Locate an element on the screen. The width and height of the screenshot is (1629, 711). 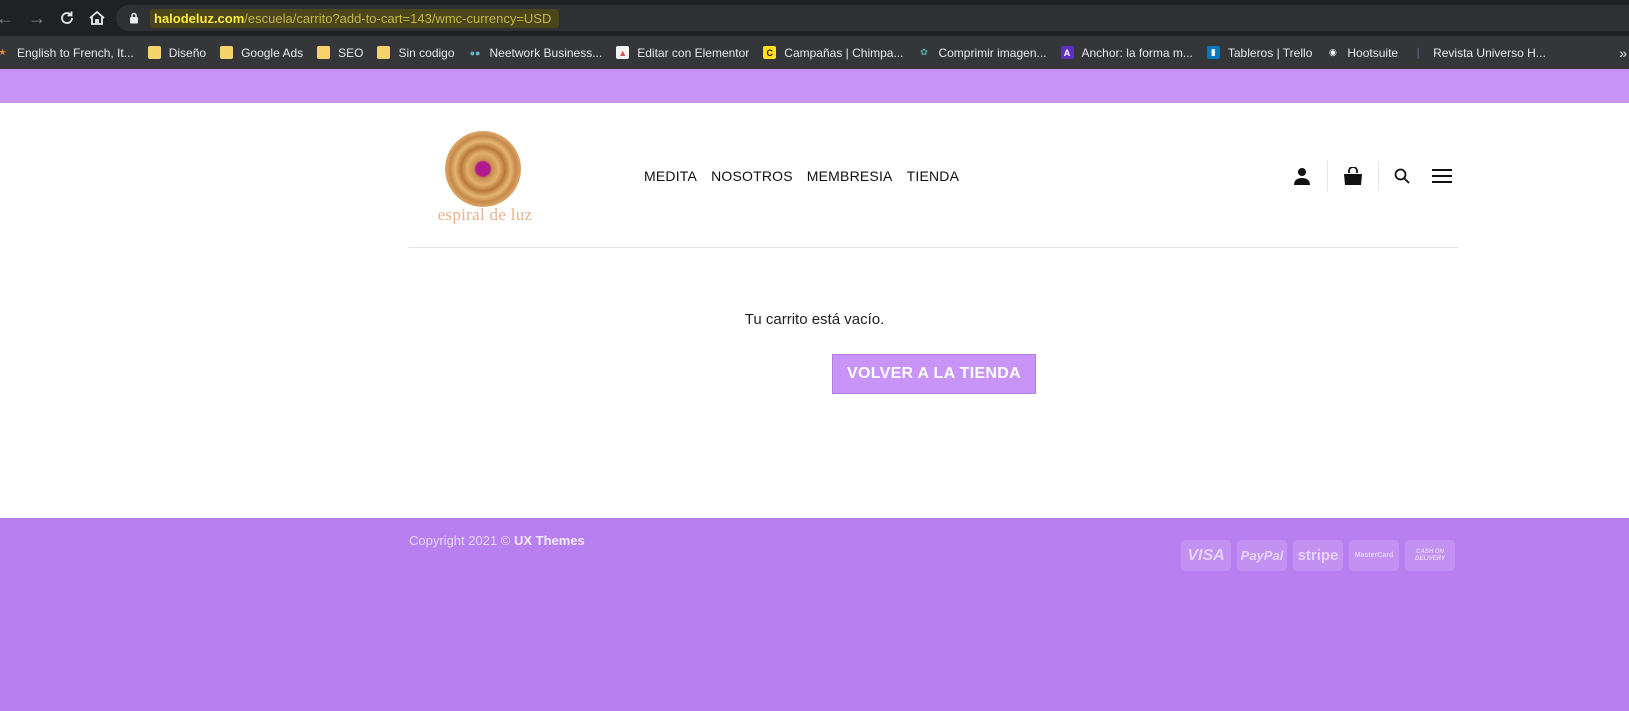
paypal-icon: PayPal is located at coordinates (1262, 555).